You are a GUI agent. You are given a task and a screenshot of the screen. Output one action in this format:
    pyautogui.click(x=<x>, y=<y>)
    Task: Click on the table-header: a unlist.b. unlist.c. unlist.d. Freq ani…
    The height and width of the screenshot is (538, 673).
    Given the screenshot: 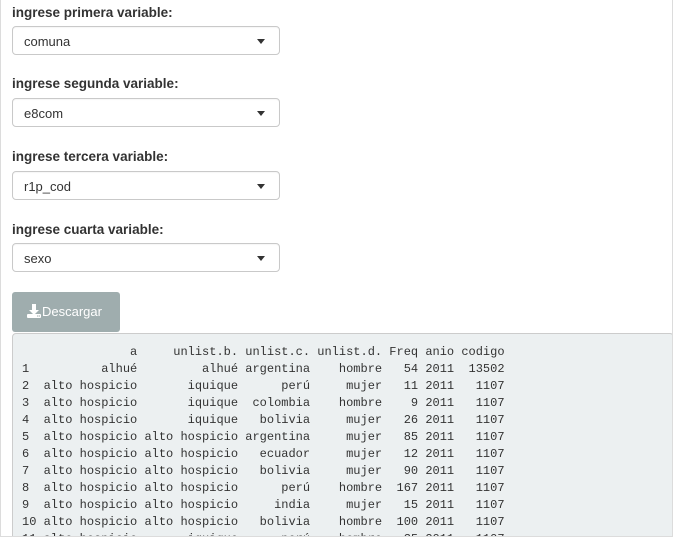 What is the action you would take?
    pyautogui.click(x=263, y=352)
    